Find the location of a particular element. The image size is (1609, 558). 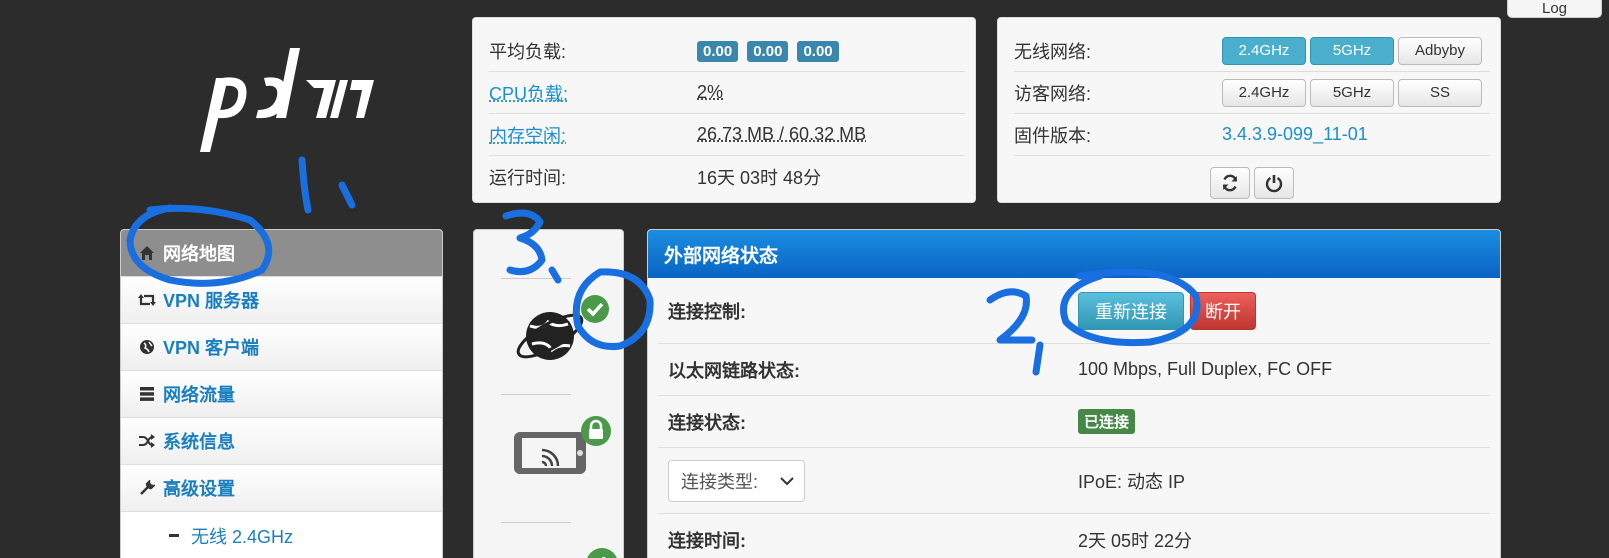

sidebar-item-traffic: 网络流量 is located at coordinates (281, 394).